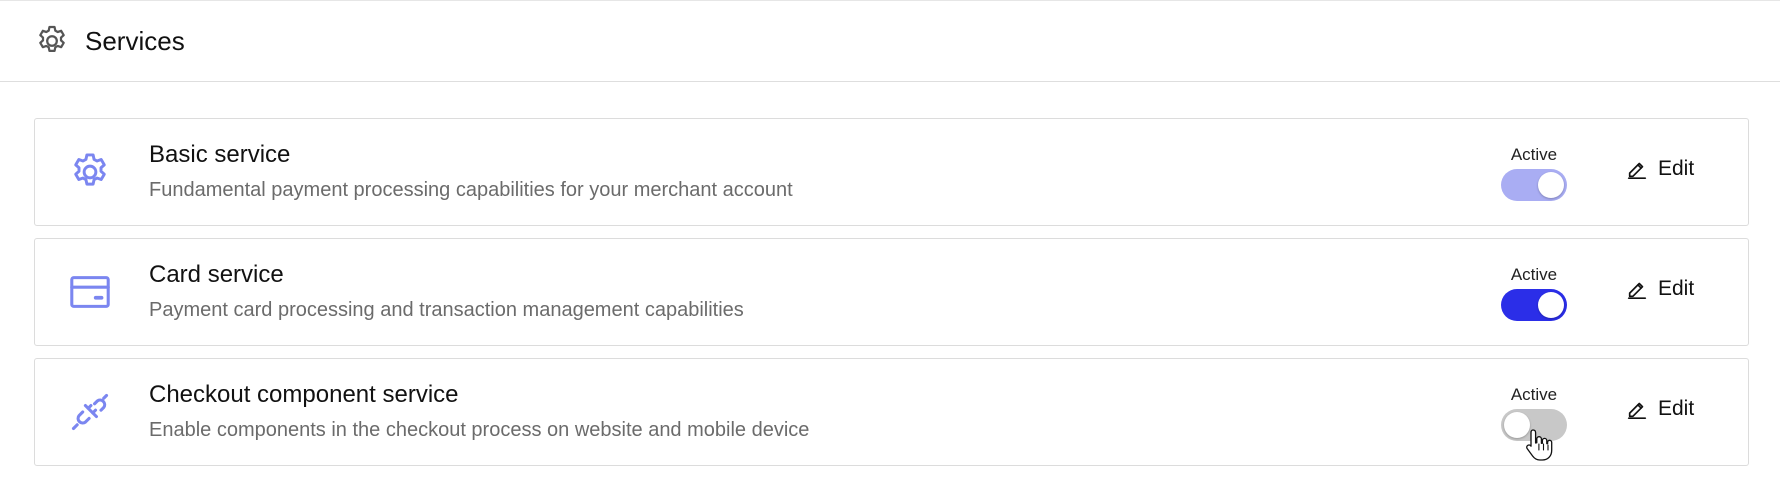 The width and height of the screenshot is (1780, 504). Describe the element at coordinates (90, 292) in the screenshot. I see `credit-card-icon` at that location.